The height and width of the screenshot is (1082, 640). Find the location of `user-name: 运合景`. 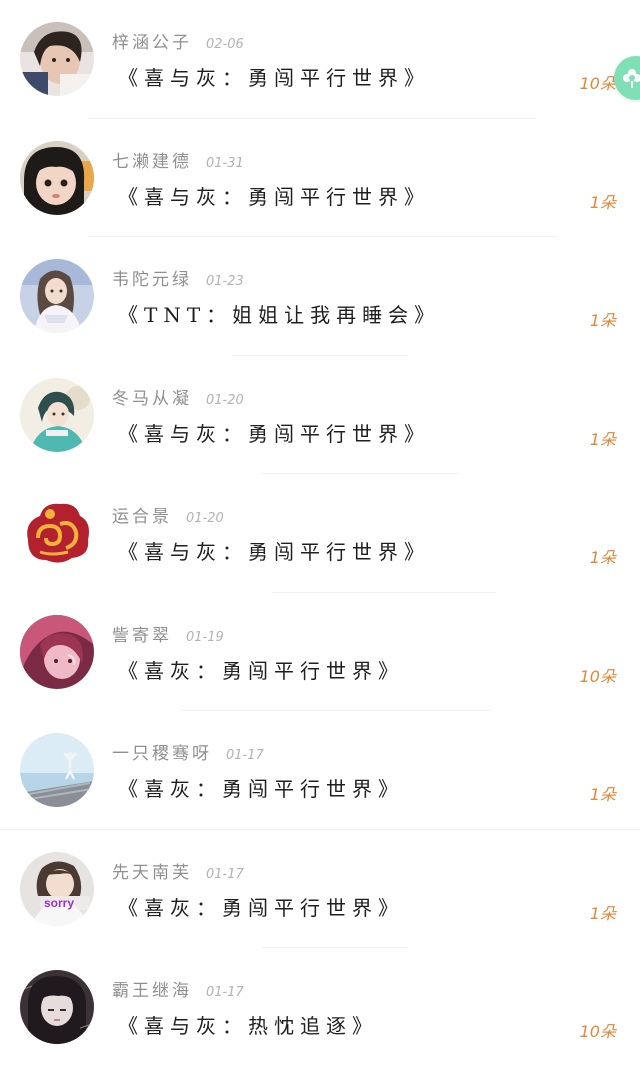

user-name: 运合景 is located at coordinates (142, 514).